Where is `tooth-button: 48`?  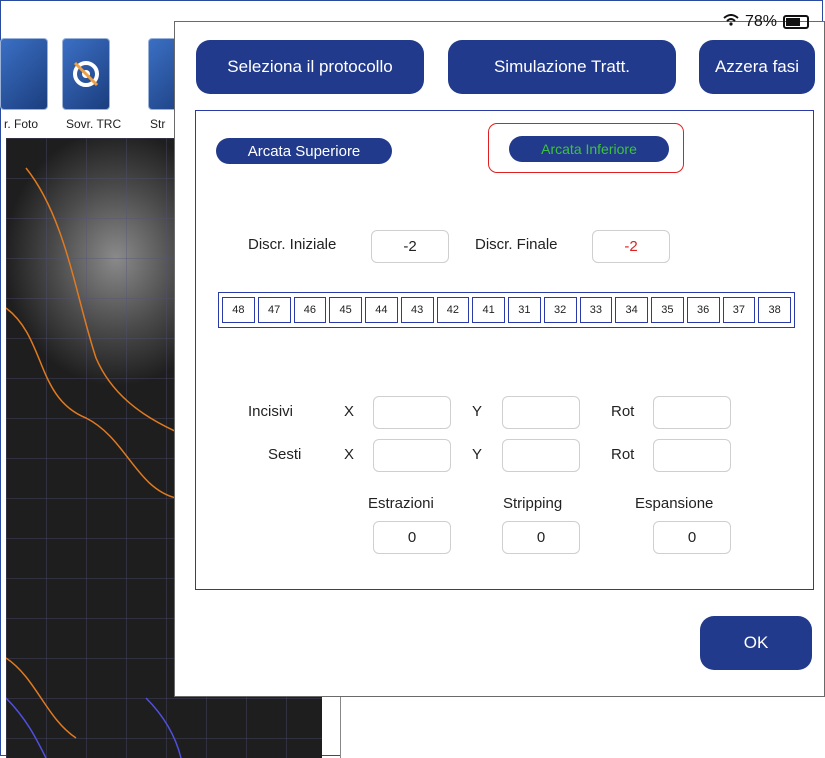
tooth-button: 48 is located at coordinates (238, 310).